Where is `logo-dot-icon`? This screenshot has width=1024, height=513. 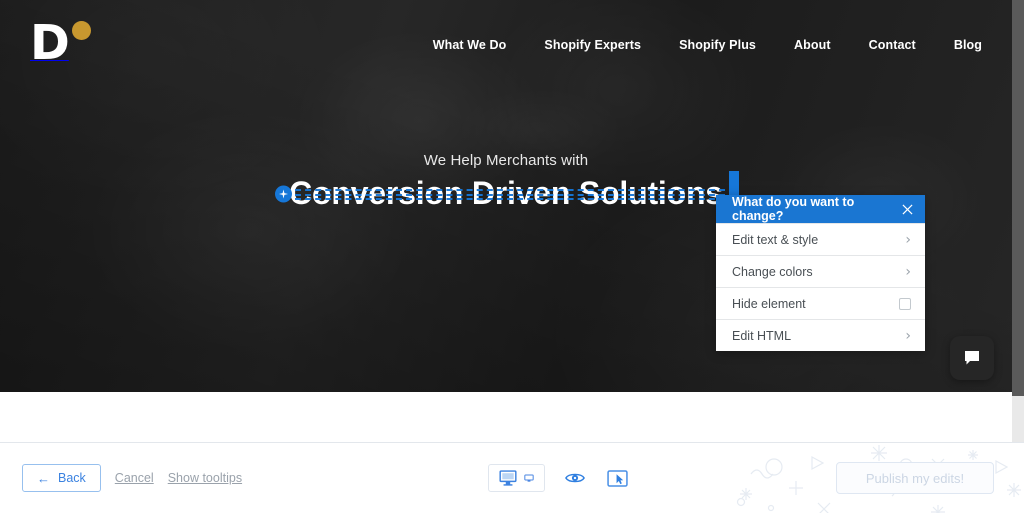
logo-dot-icon is located at coordinates (81, 30).